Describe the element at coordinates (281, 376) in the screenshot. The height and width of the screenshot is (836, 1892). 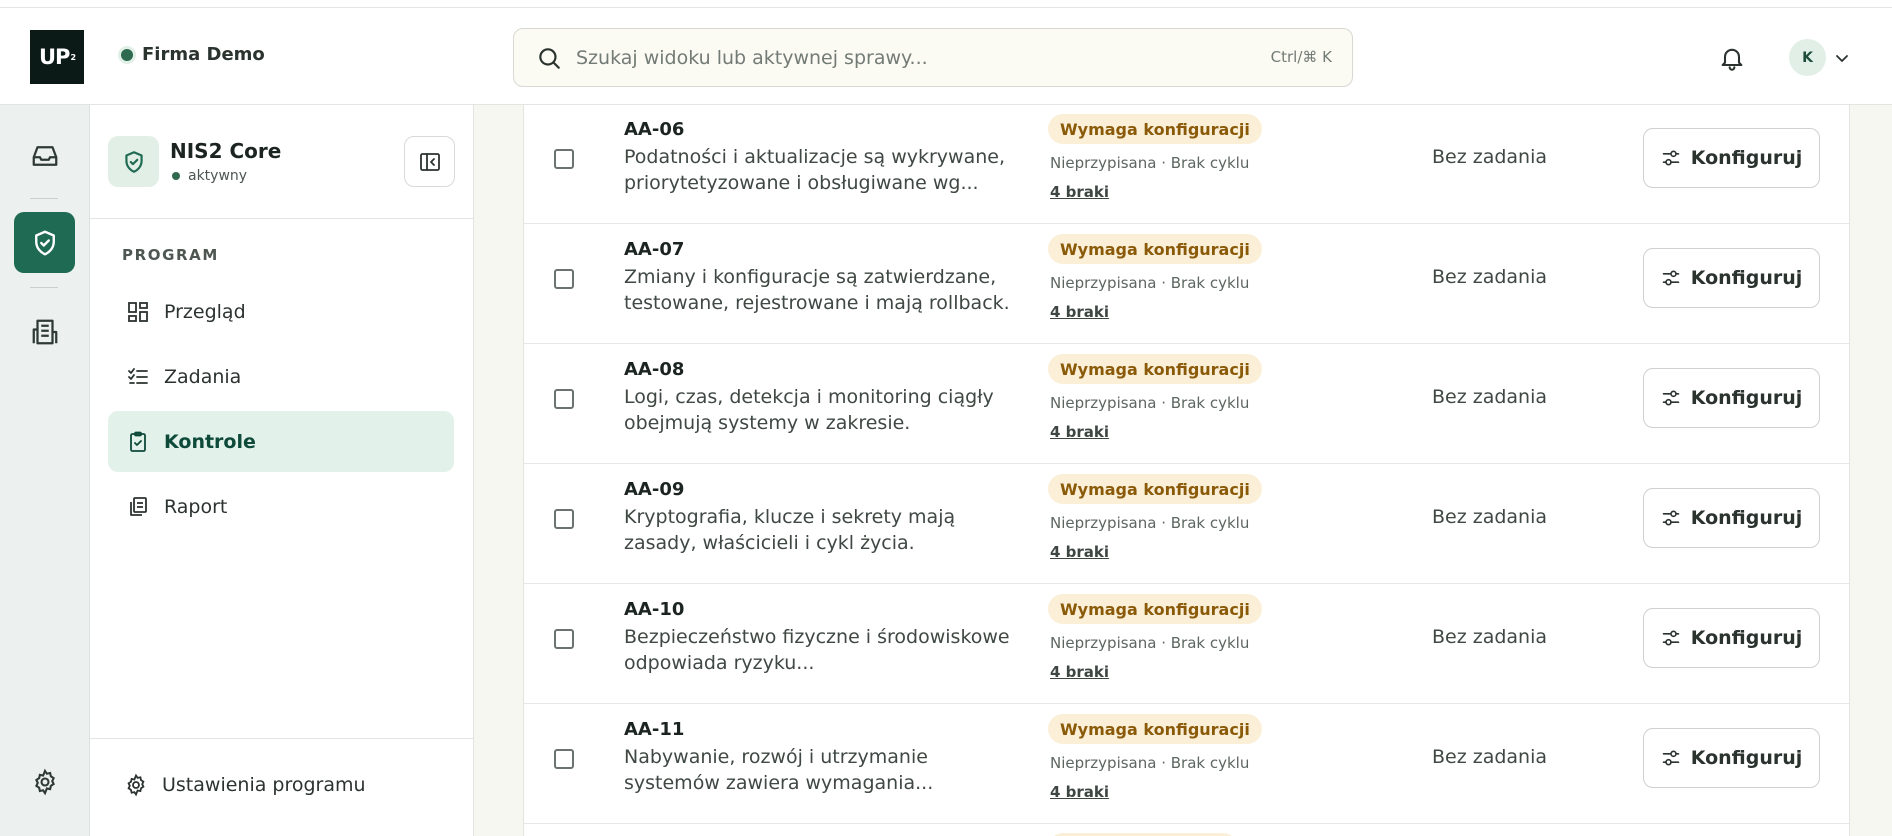
I see `nav-item-zadania: Zadania` at that location.